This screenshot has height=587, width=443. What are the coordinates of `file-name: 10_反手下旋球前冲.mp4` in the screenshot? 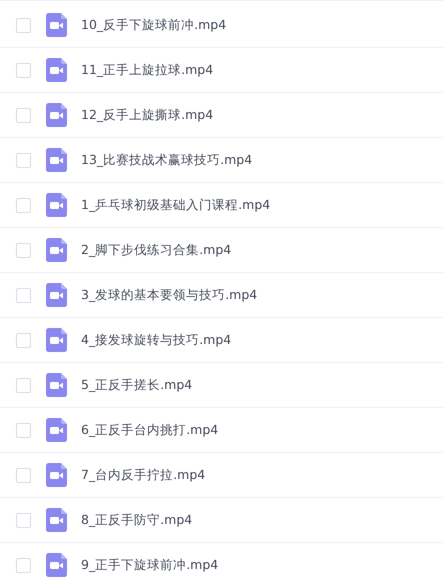 It's located at (153, 25).